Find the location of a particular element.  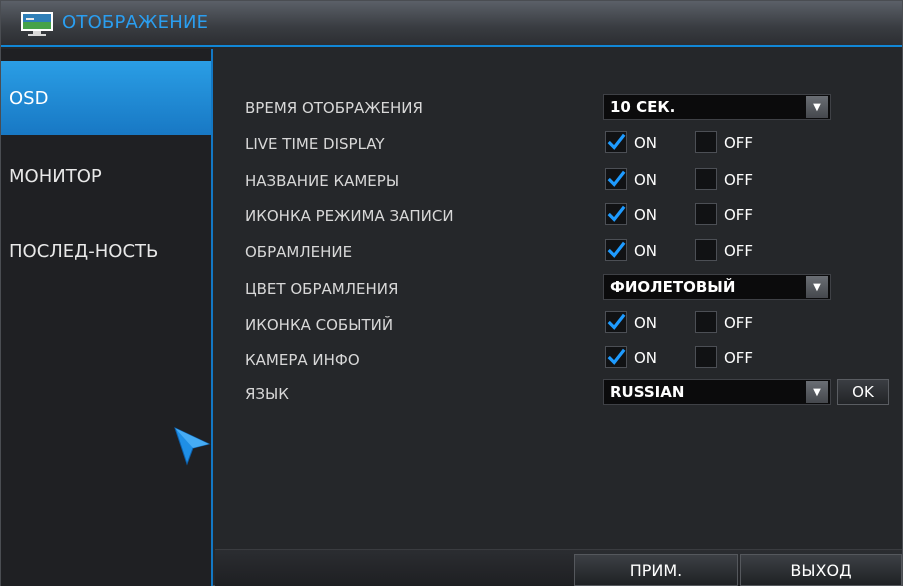

camera-info-on-checkbox is located at coordinates (616, 357).